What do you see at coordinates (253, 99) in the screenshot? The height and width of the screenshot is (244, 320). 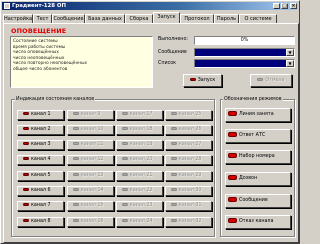 I see `legend-group-title: Обозначения режимов` at bounding box center [253, 99].